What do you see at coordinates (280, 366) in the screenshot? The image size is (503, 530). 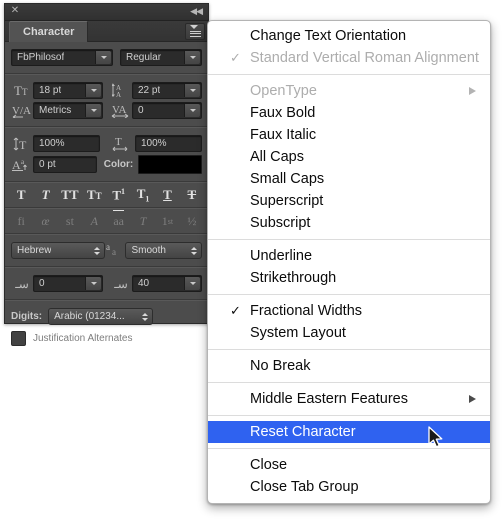 I see `menu-item-label: No Break` at bounding box center [280, 366].